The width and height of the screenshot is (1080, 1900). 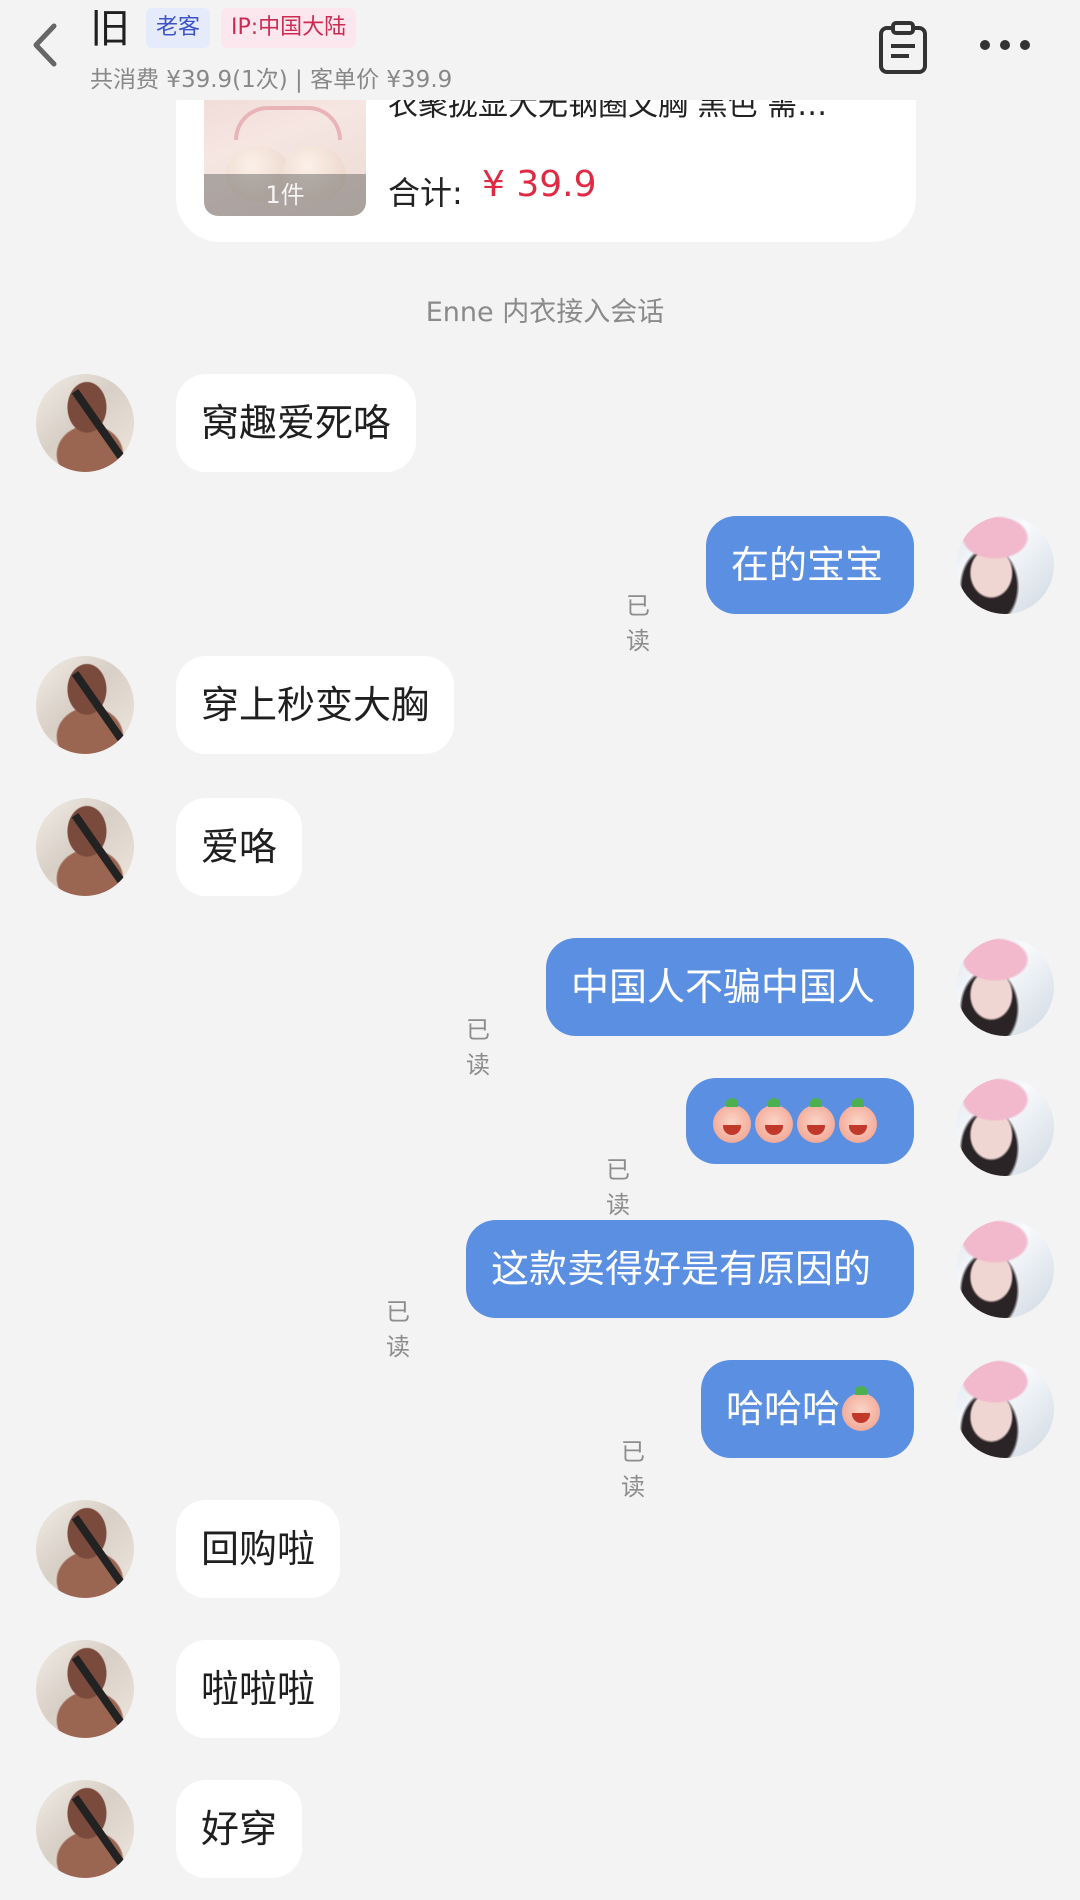 I want to click on peach-laugh-icon, so click(x=861, y=1408).